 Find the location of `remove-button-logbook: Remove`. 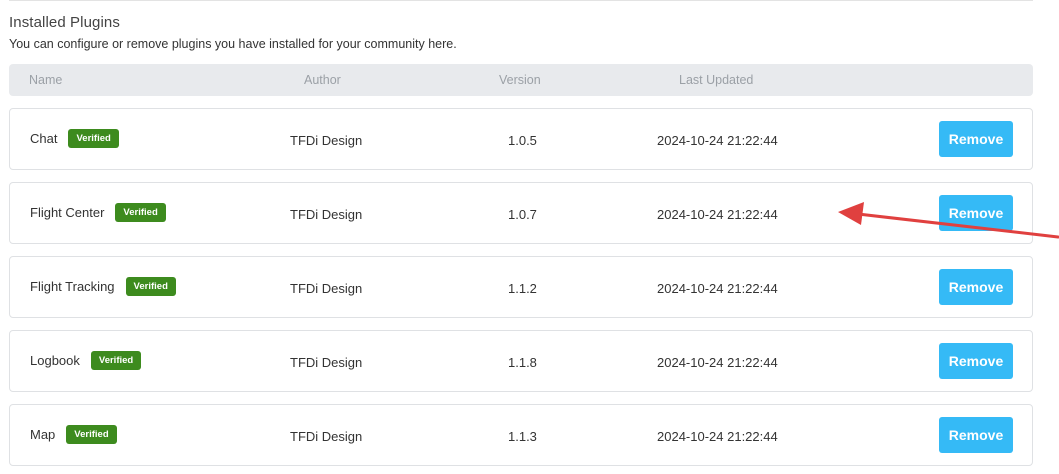

remove-button-logbook: Remove is located at coordinates (976, 361).